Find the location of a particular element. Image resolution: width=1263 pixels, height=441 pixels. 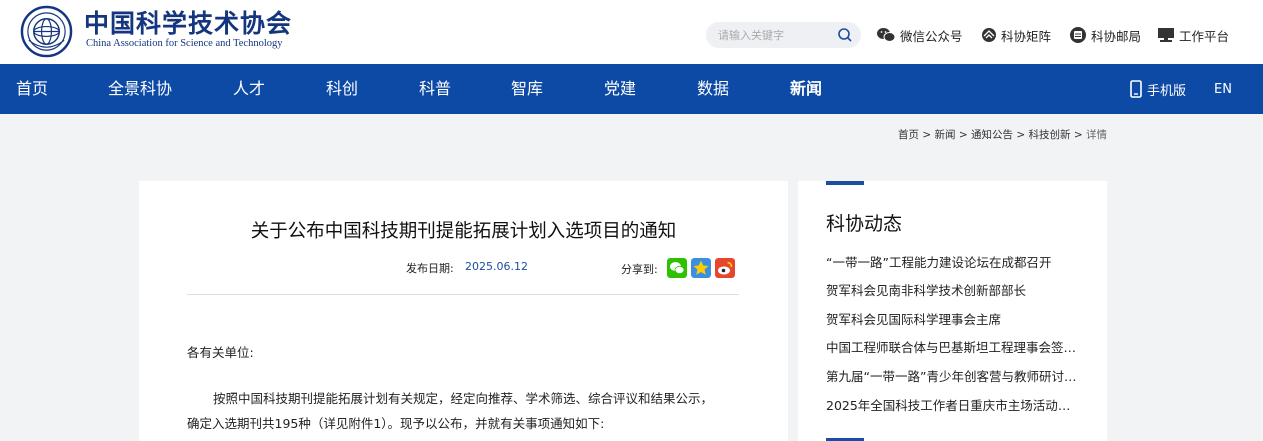

main-nav: 首页 全景科协 人才 科创 科普 智库 党建 数据 新闻 手机版 EN is located at coordinates (631, 89).